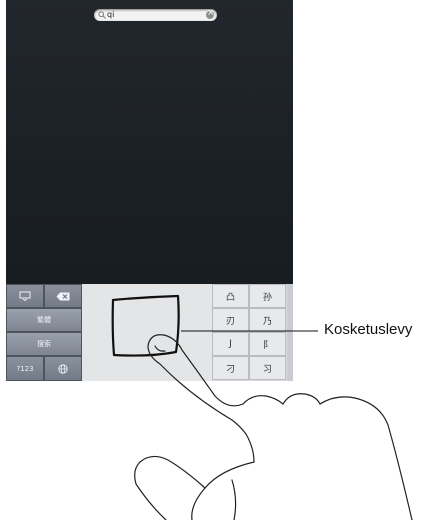  Describe the element at coordinates (368, 329) in the screenshot. I see `callout-label: Kosketuslevy` at that location.